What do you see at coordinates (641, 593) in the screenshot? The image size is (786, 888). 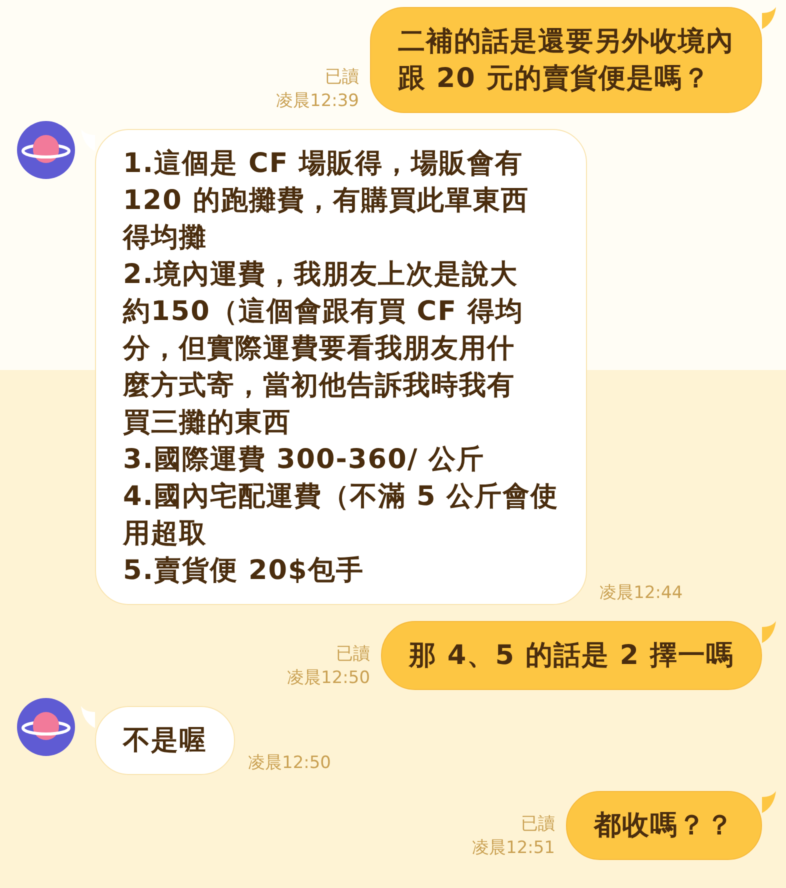 I see `message-time: 凌晨12:44` at bounding box center [641, 593].